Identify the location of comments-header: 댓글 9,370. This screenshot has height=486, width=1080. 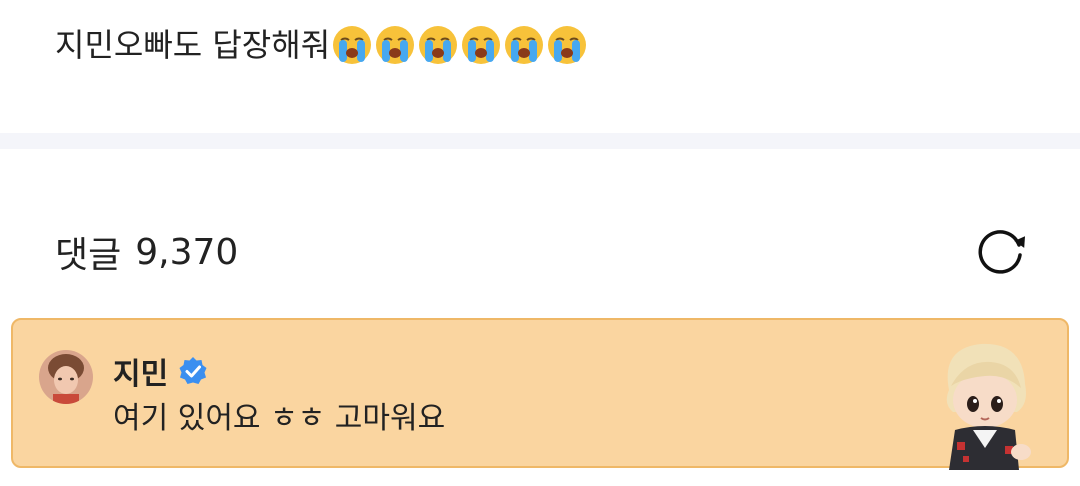
(146, 252).